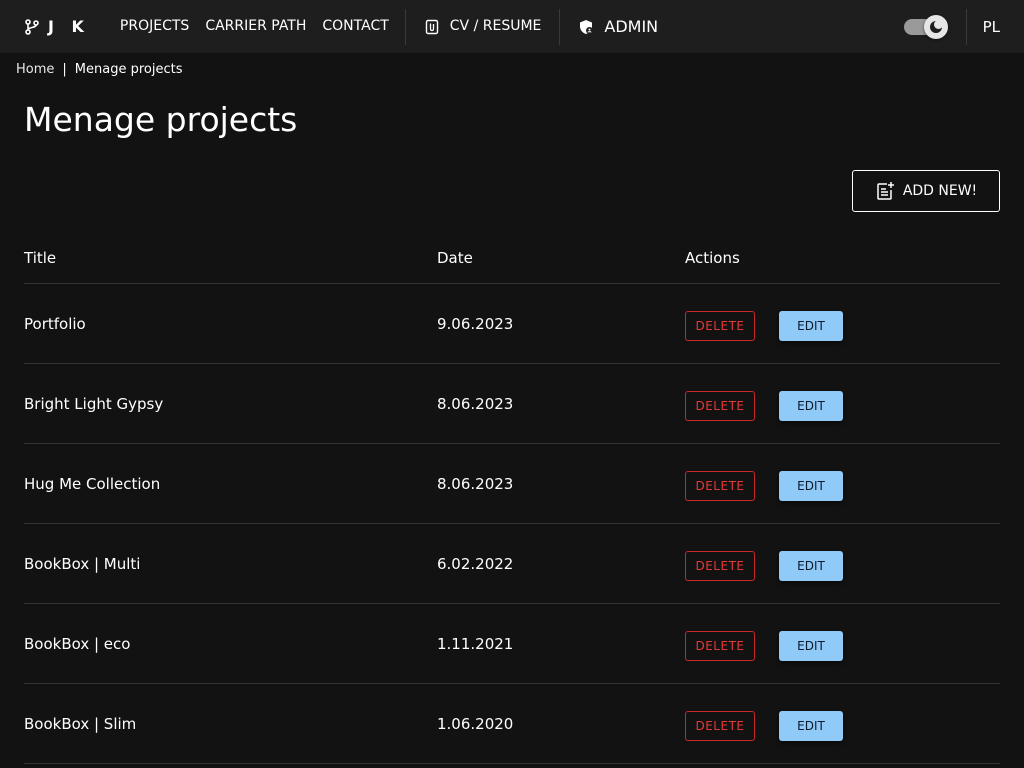 Image resolution: width=1024 pixels, height=768 pixels. Describe the element at coordinates (587, 26) in the screenshot. I see `admin-shield-icon` at that location.